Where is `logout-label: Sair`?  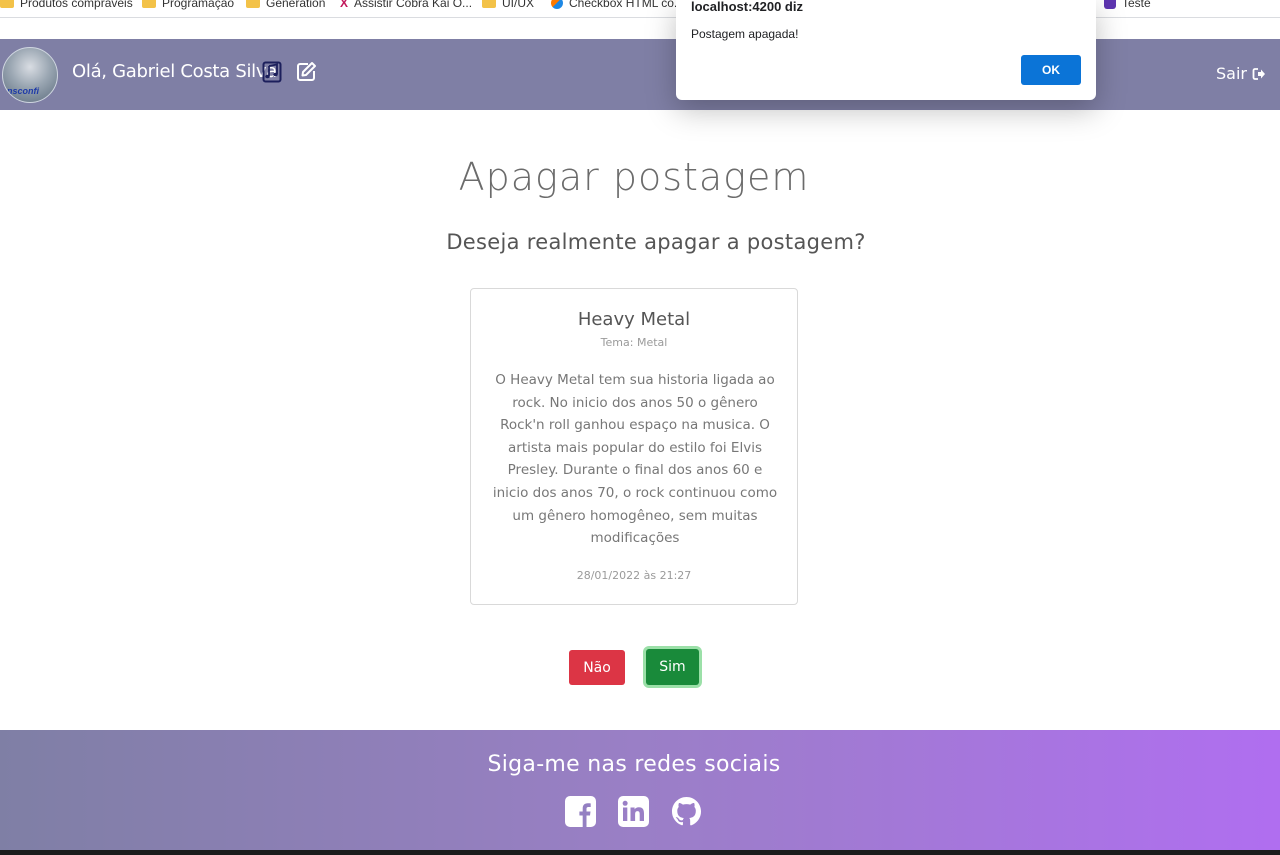
logout-label: Sair is located at coordinates (1231, 73).